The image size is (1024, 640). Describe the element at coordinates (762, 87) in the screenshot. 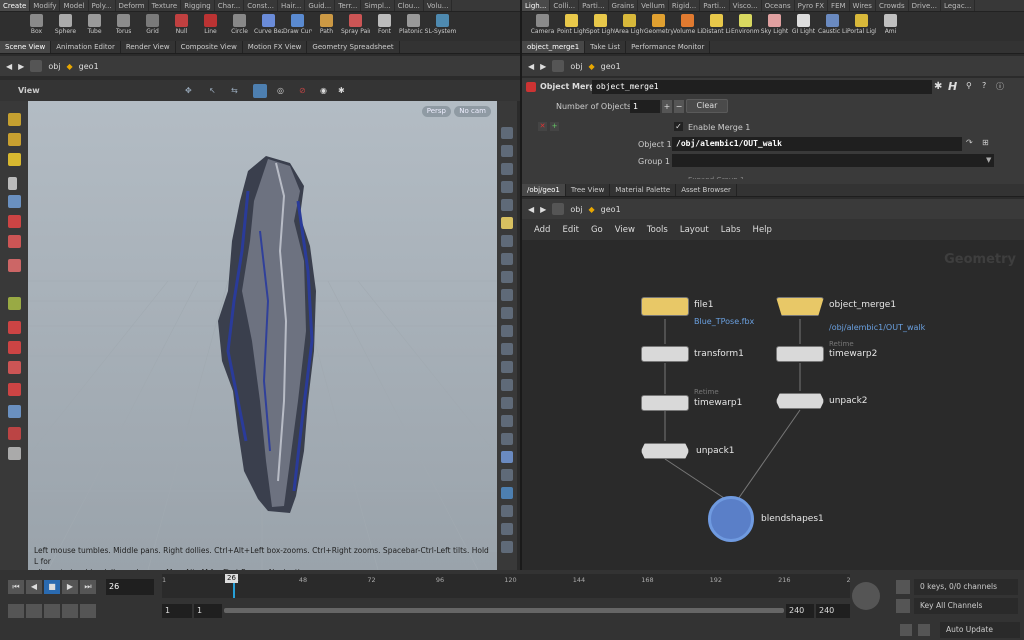

I see `node-name-field: object_merge1` at that location.